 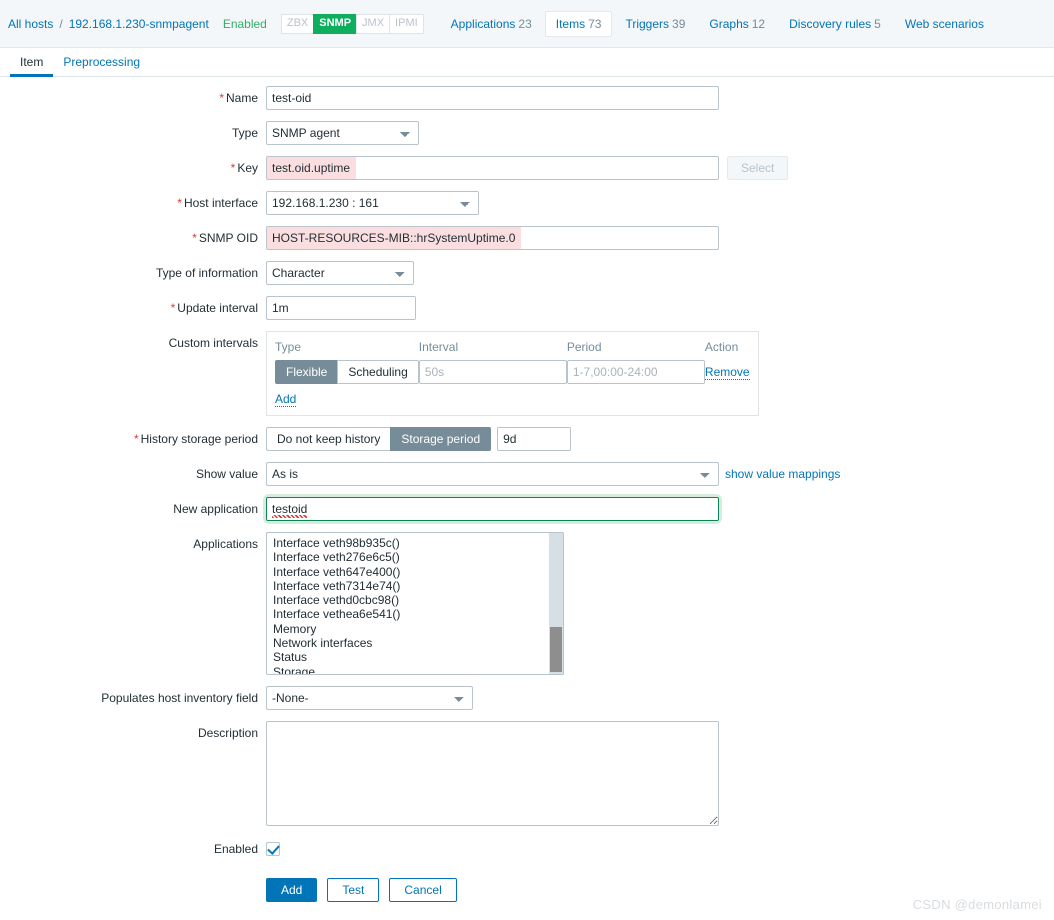 I want to click on nav-tab-applications: Applications 23, so click(x=491, y=24).